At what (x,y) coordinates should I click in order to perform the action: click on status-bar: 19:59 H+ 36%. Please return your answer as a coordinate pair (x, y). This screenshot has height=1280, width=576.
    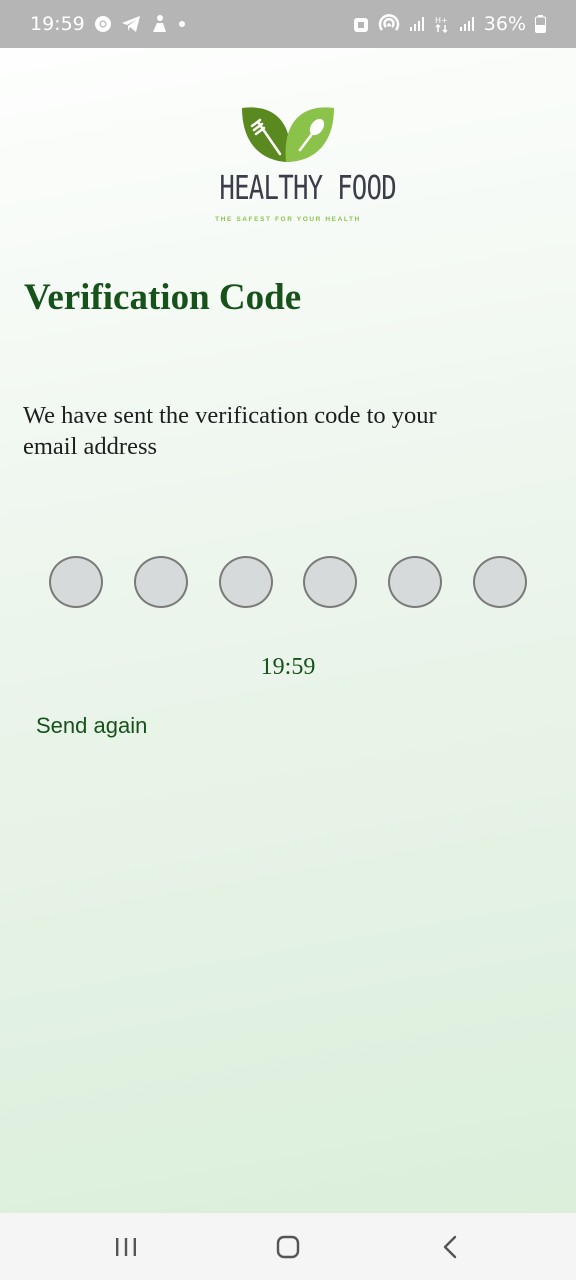
    Looking at the image, I should click on (288, 24).